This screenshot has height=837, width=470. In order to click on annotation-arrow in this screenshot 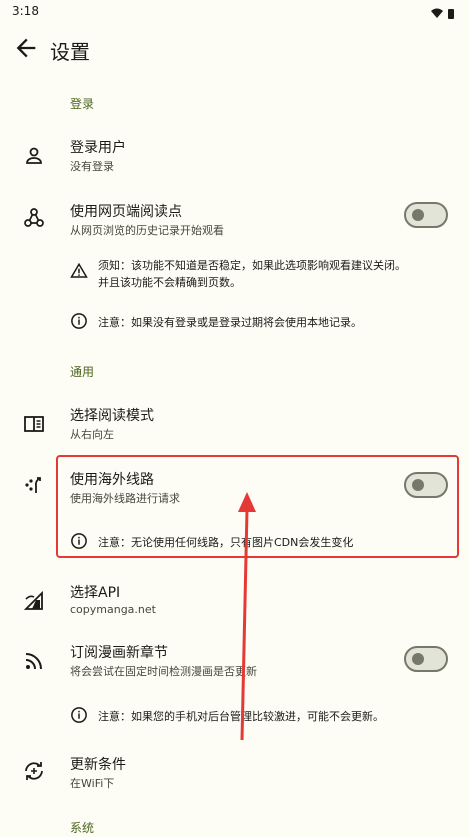, I will do `click(247, 616)`.